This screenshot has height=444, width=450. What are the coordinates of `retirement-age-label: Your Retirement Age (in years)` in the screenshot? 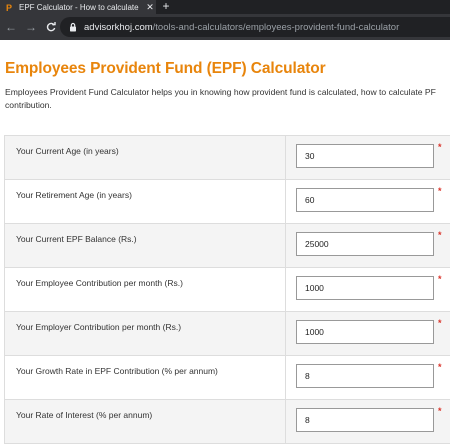 It's located at (74, 195).